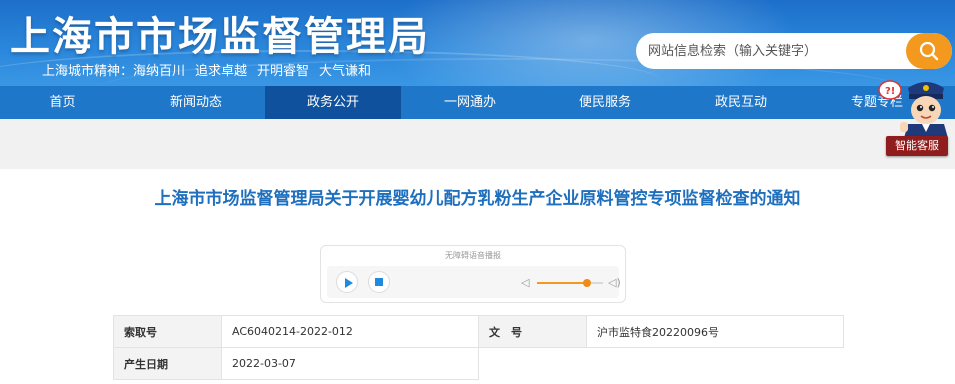 This screenshot has width=955, height=384. I want to click on volume-up-icon: ◁), so click(614, 282).